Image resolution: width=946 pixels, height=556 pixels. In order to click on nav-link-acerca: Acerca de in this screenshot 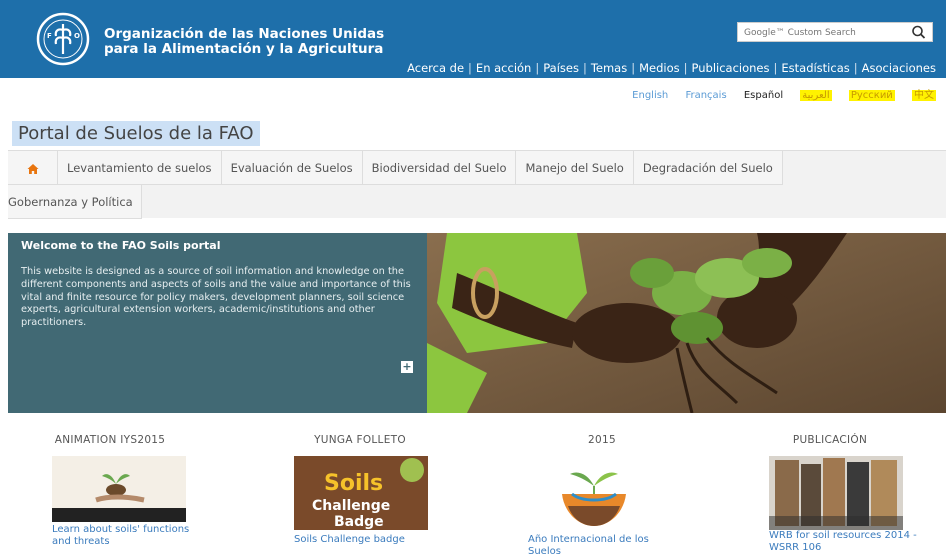, I will do `click(435, 68)`.